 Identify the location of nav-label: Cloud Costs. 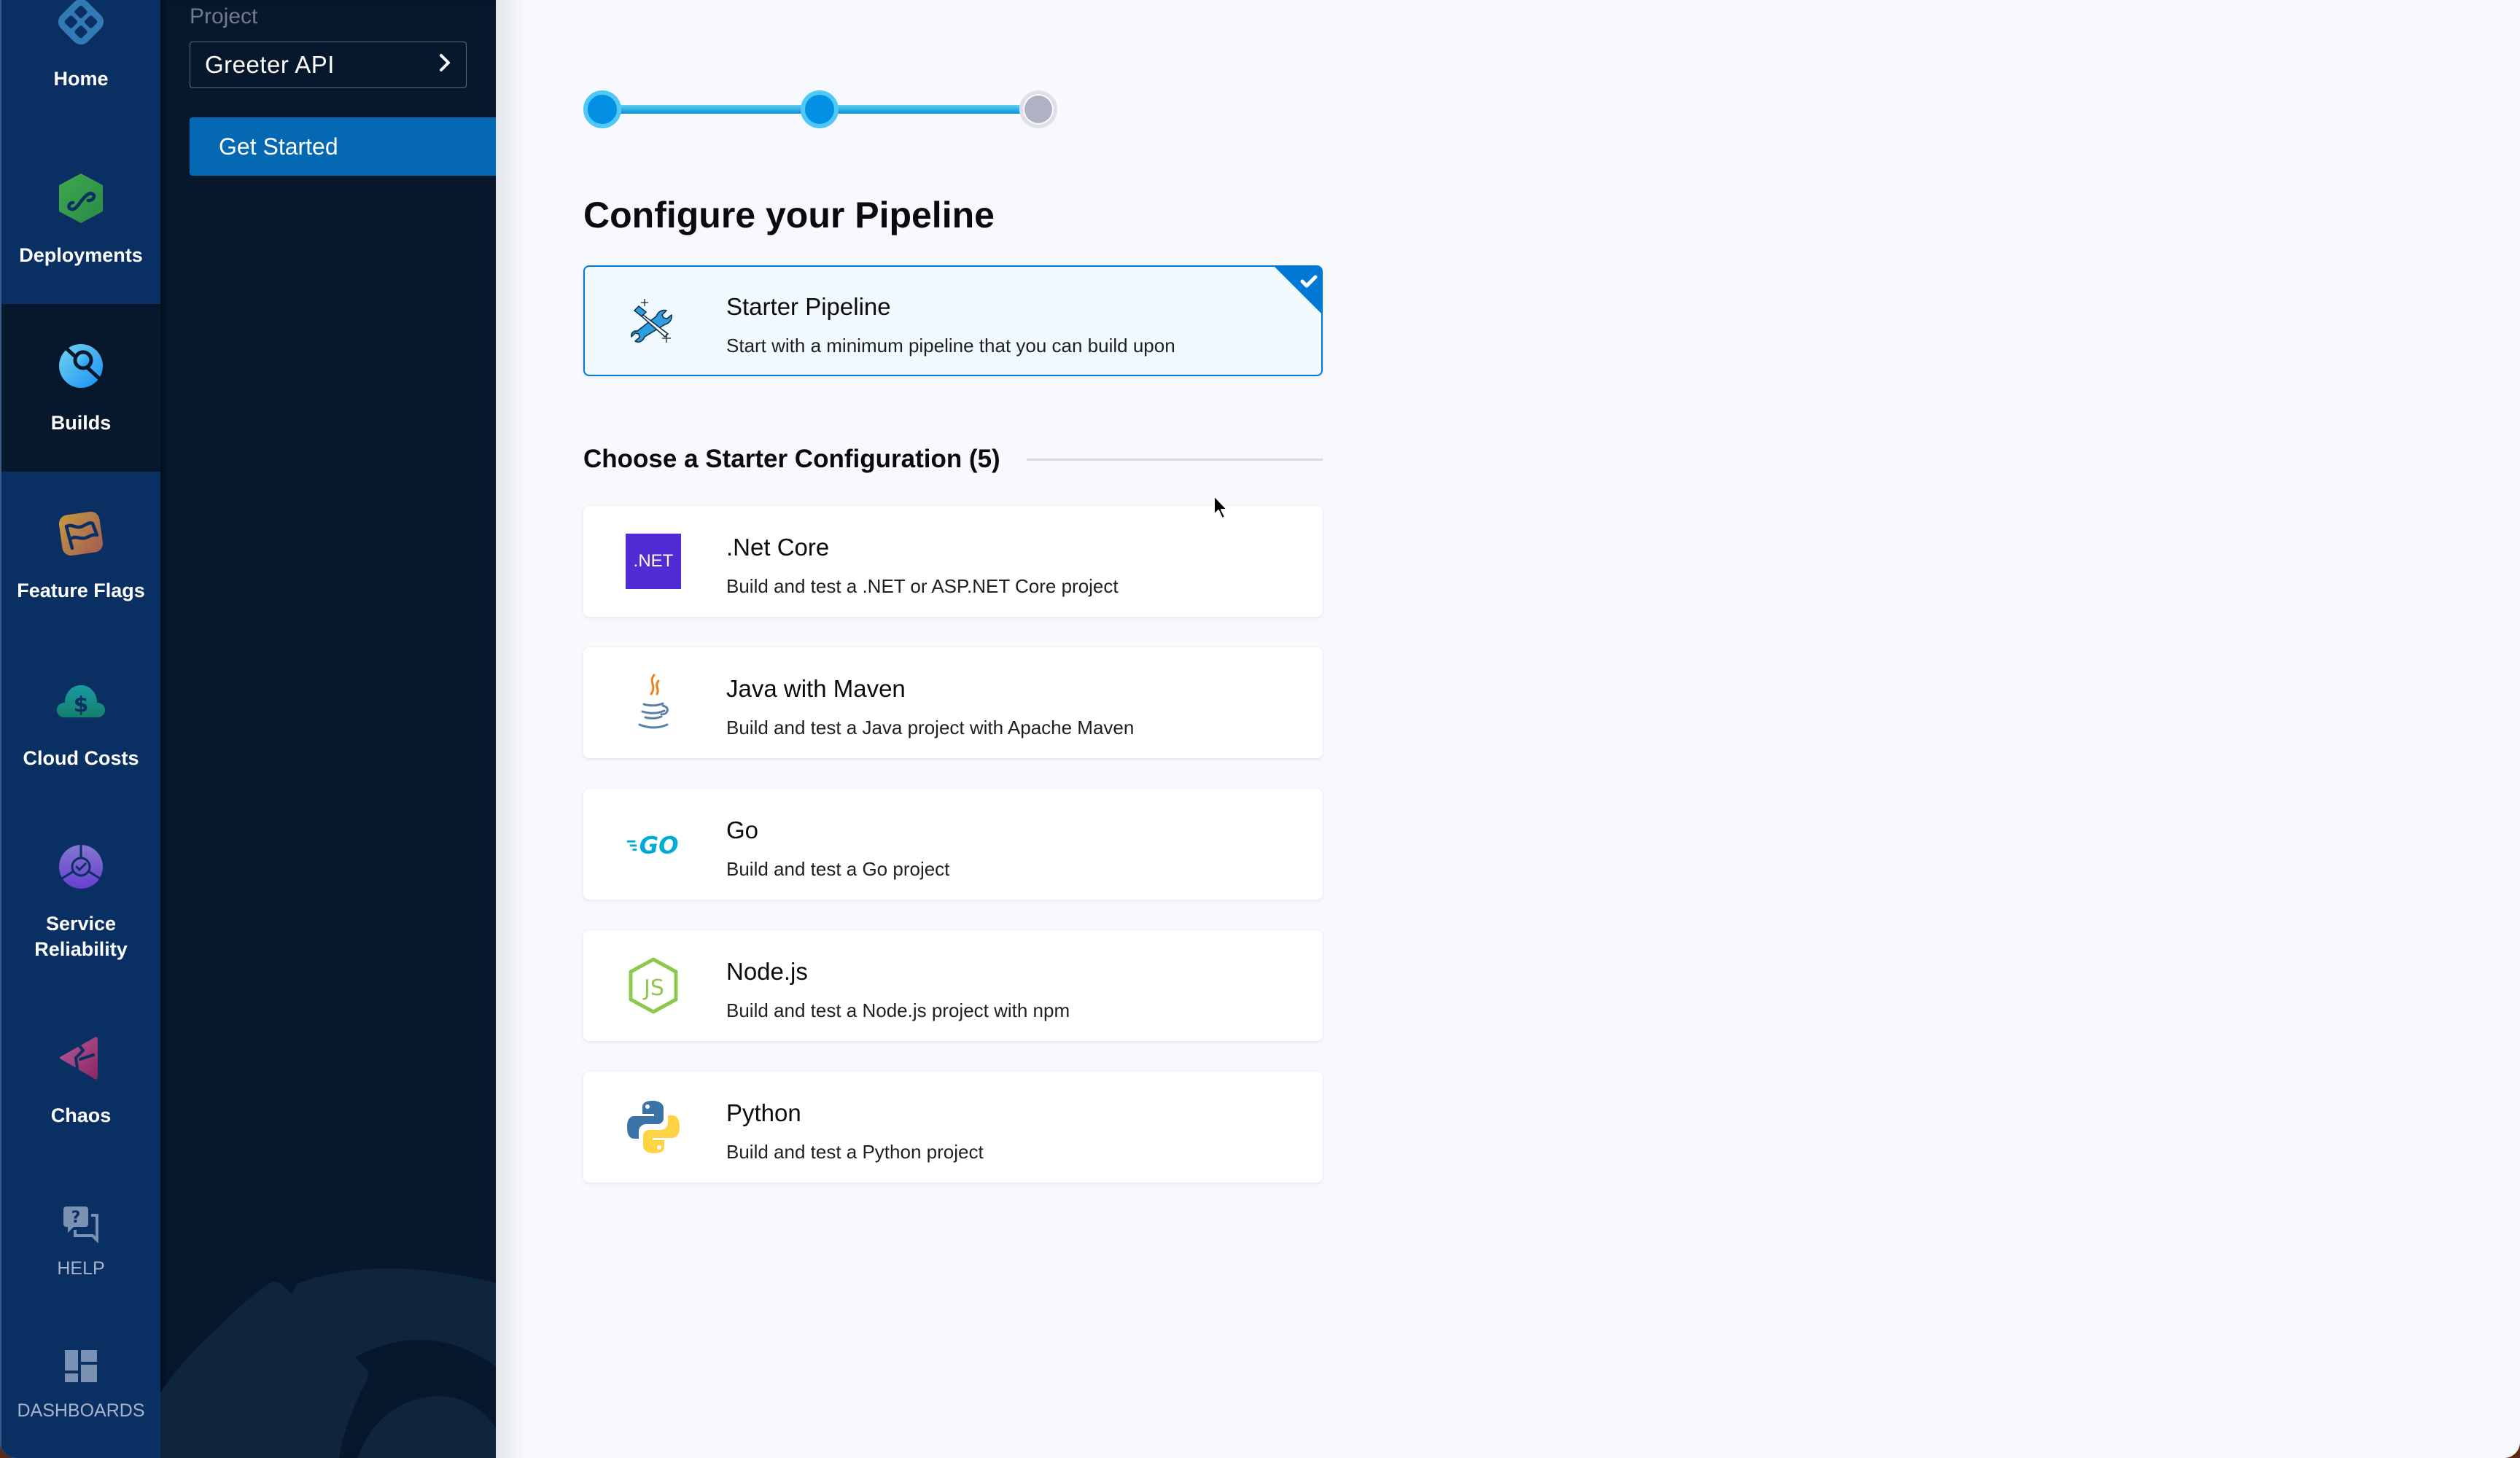
(81, 757).